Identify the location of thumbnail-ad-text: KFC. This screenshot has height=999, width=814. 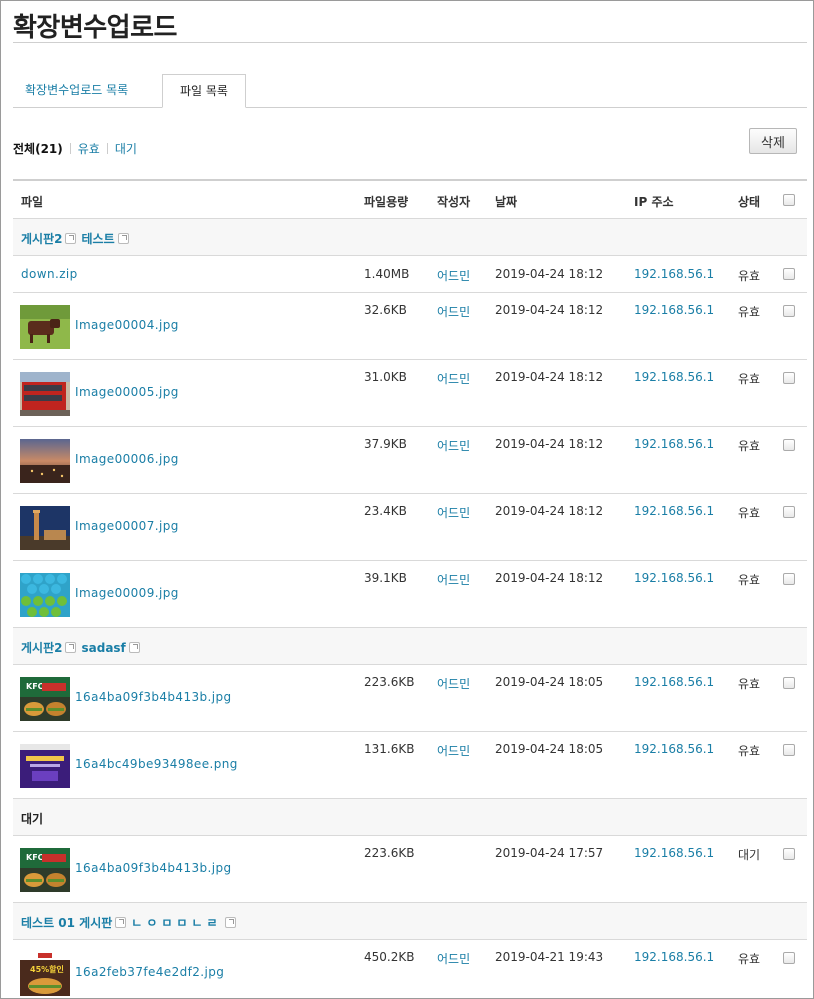
(35, 686).